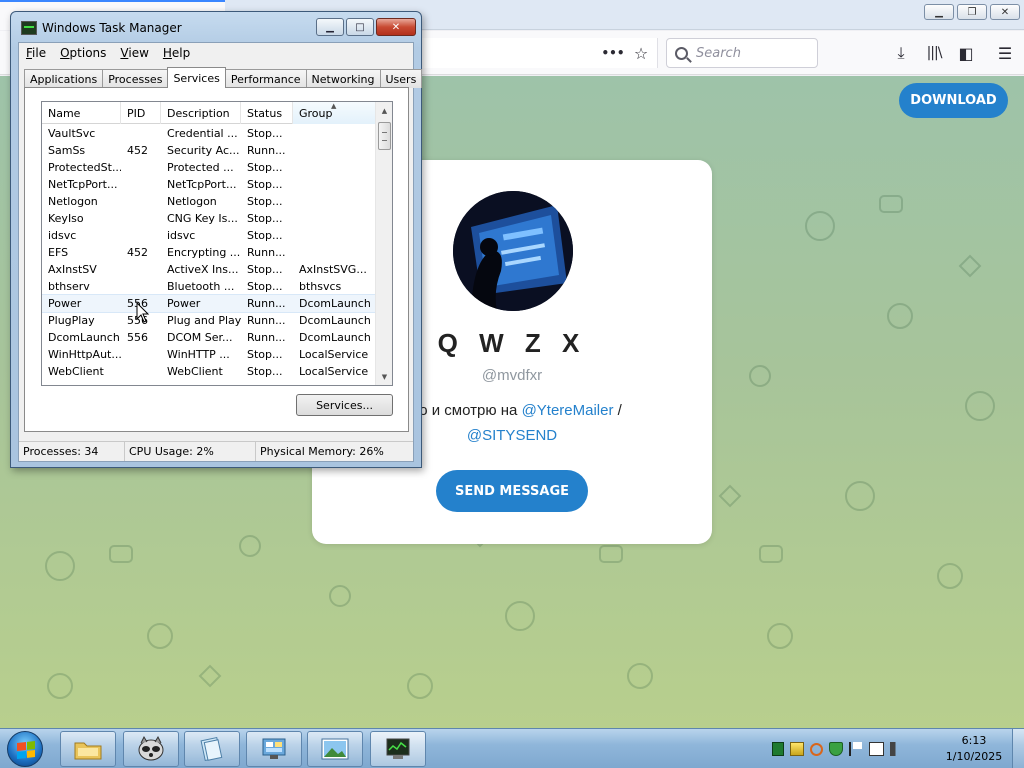 The image size is (1024, 768). Describe the element at coordinates (953, 100) in the screenshot. I see `download-button: DOWNLOAD` at that location.